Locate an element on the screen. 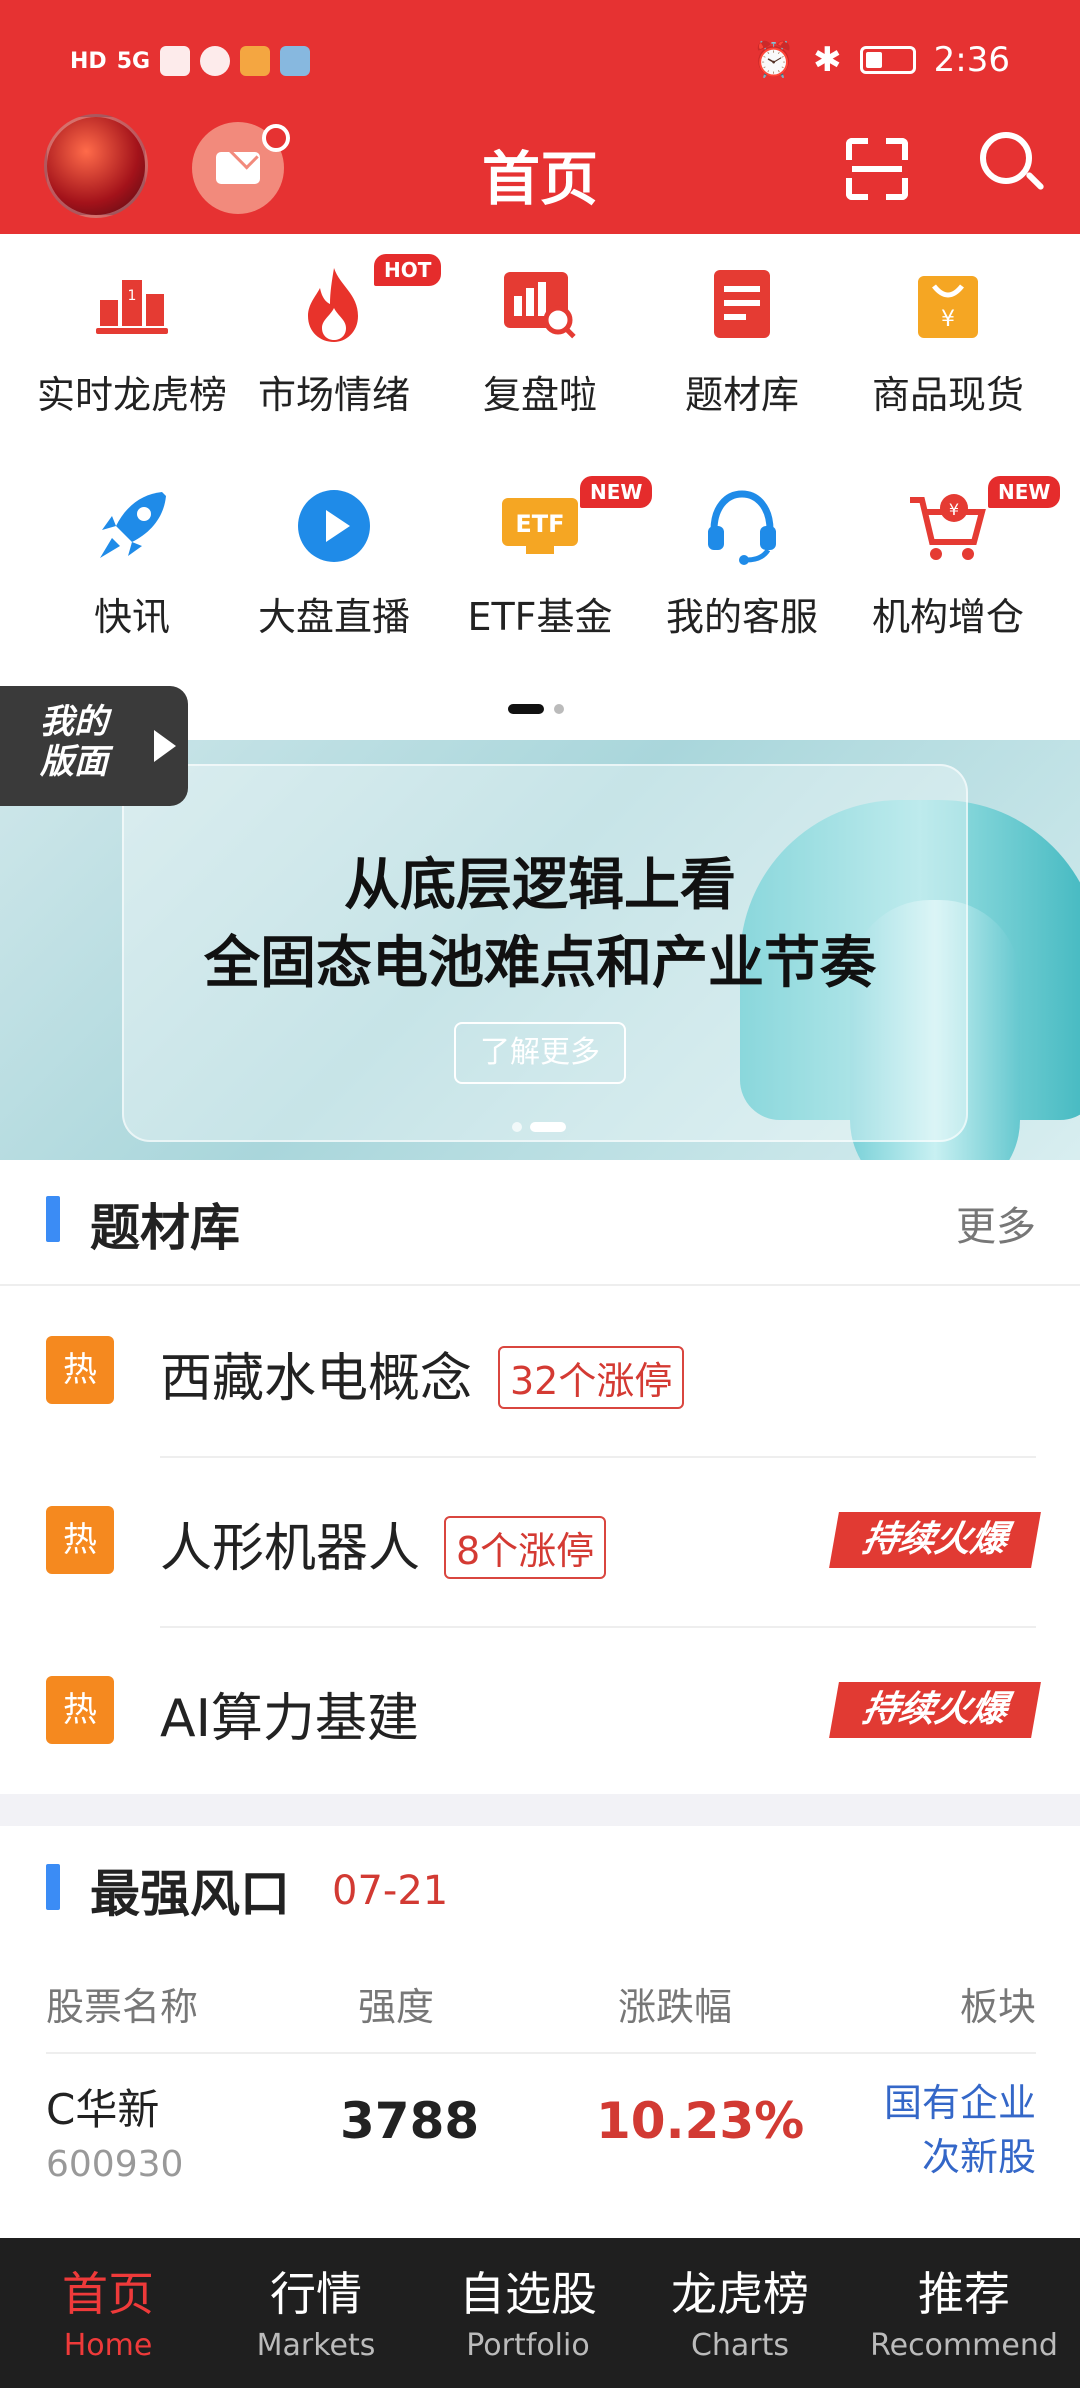 This screenshot has height=2388, width=1080. column-header-name: 股票名称 is located at coordinates (122, 2003).